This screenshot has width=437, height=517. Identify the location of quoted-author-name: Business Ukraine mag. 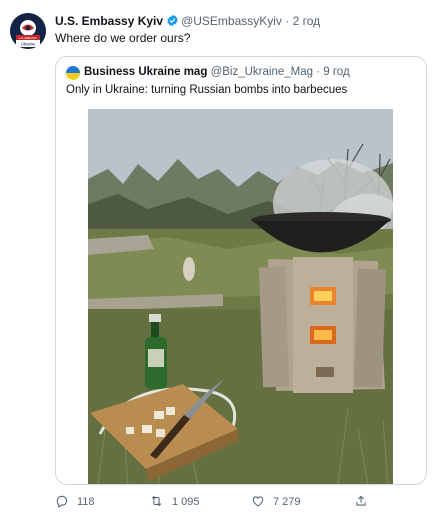
(145, 72).